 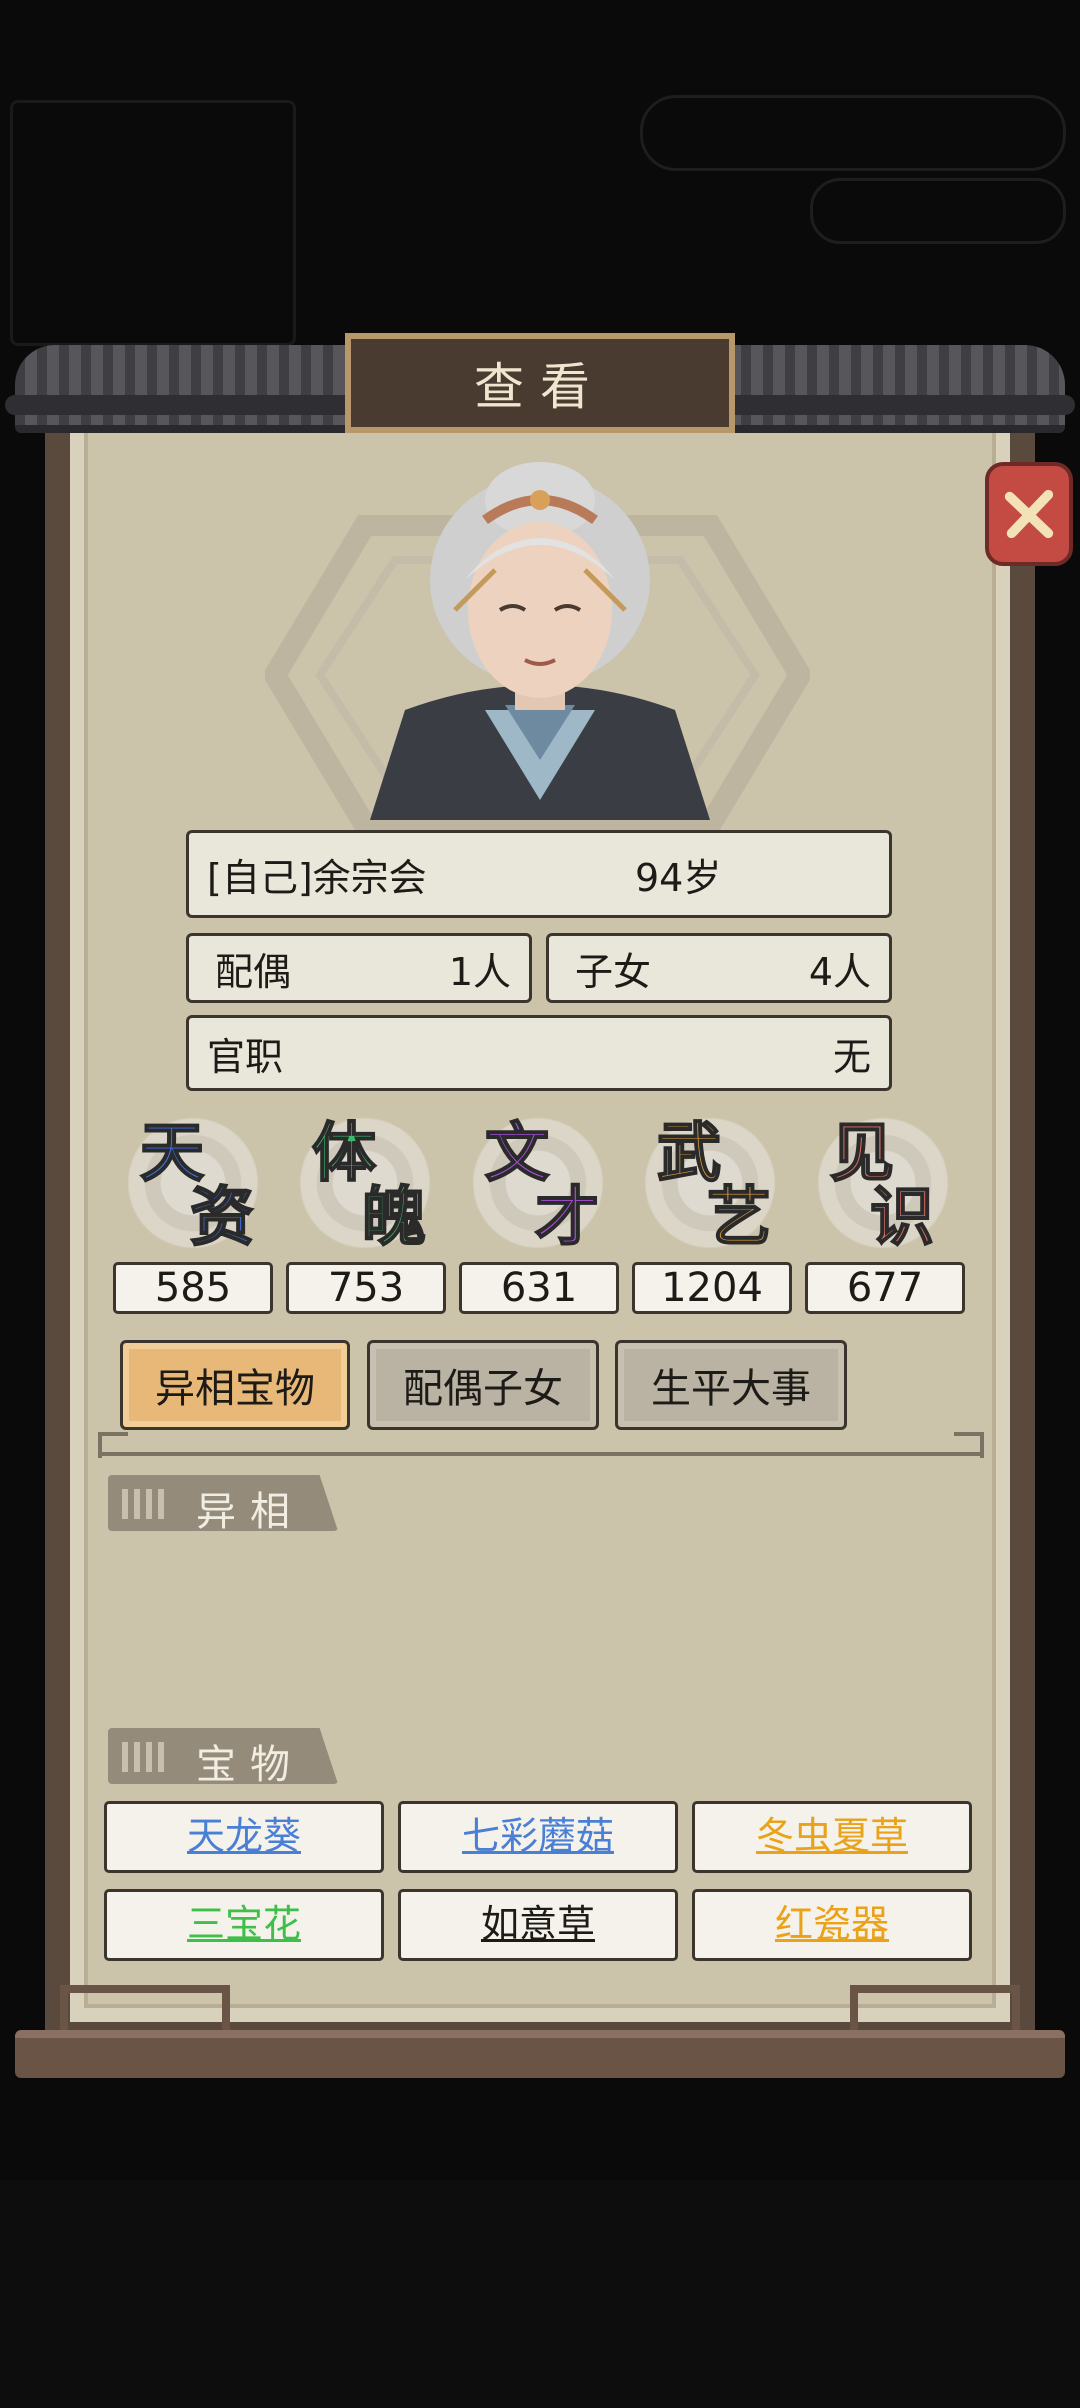 What do you see at coordinates (540, 2054) in the screenshot?
I see `bottom-rail` at bounding box center [540, 2054].